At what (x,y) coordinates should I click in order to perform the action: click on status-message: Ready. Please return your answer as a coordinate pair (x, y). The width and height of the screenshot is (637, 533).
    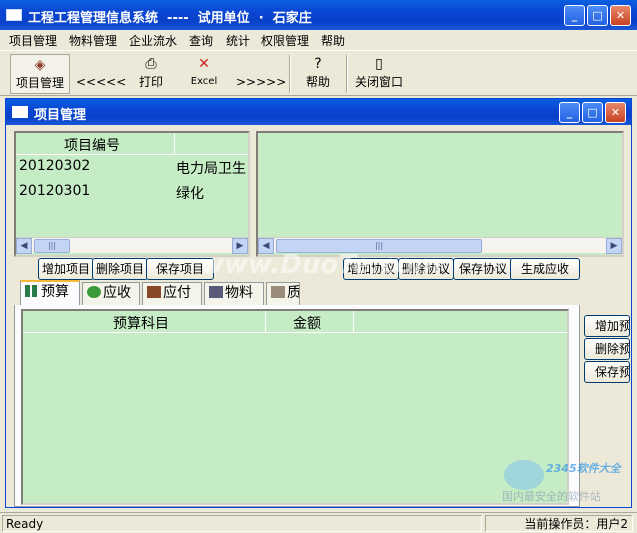
    Looking at the image, I should click on (242, 523).